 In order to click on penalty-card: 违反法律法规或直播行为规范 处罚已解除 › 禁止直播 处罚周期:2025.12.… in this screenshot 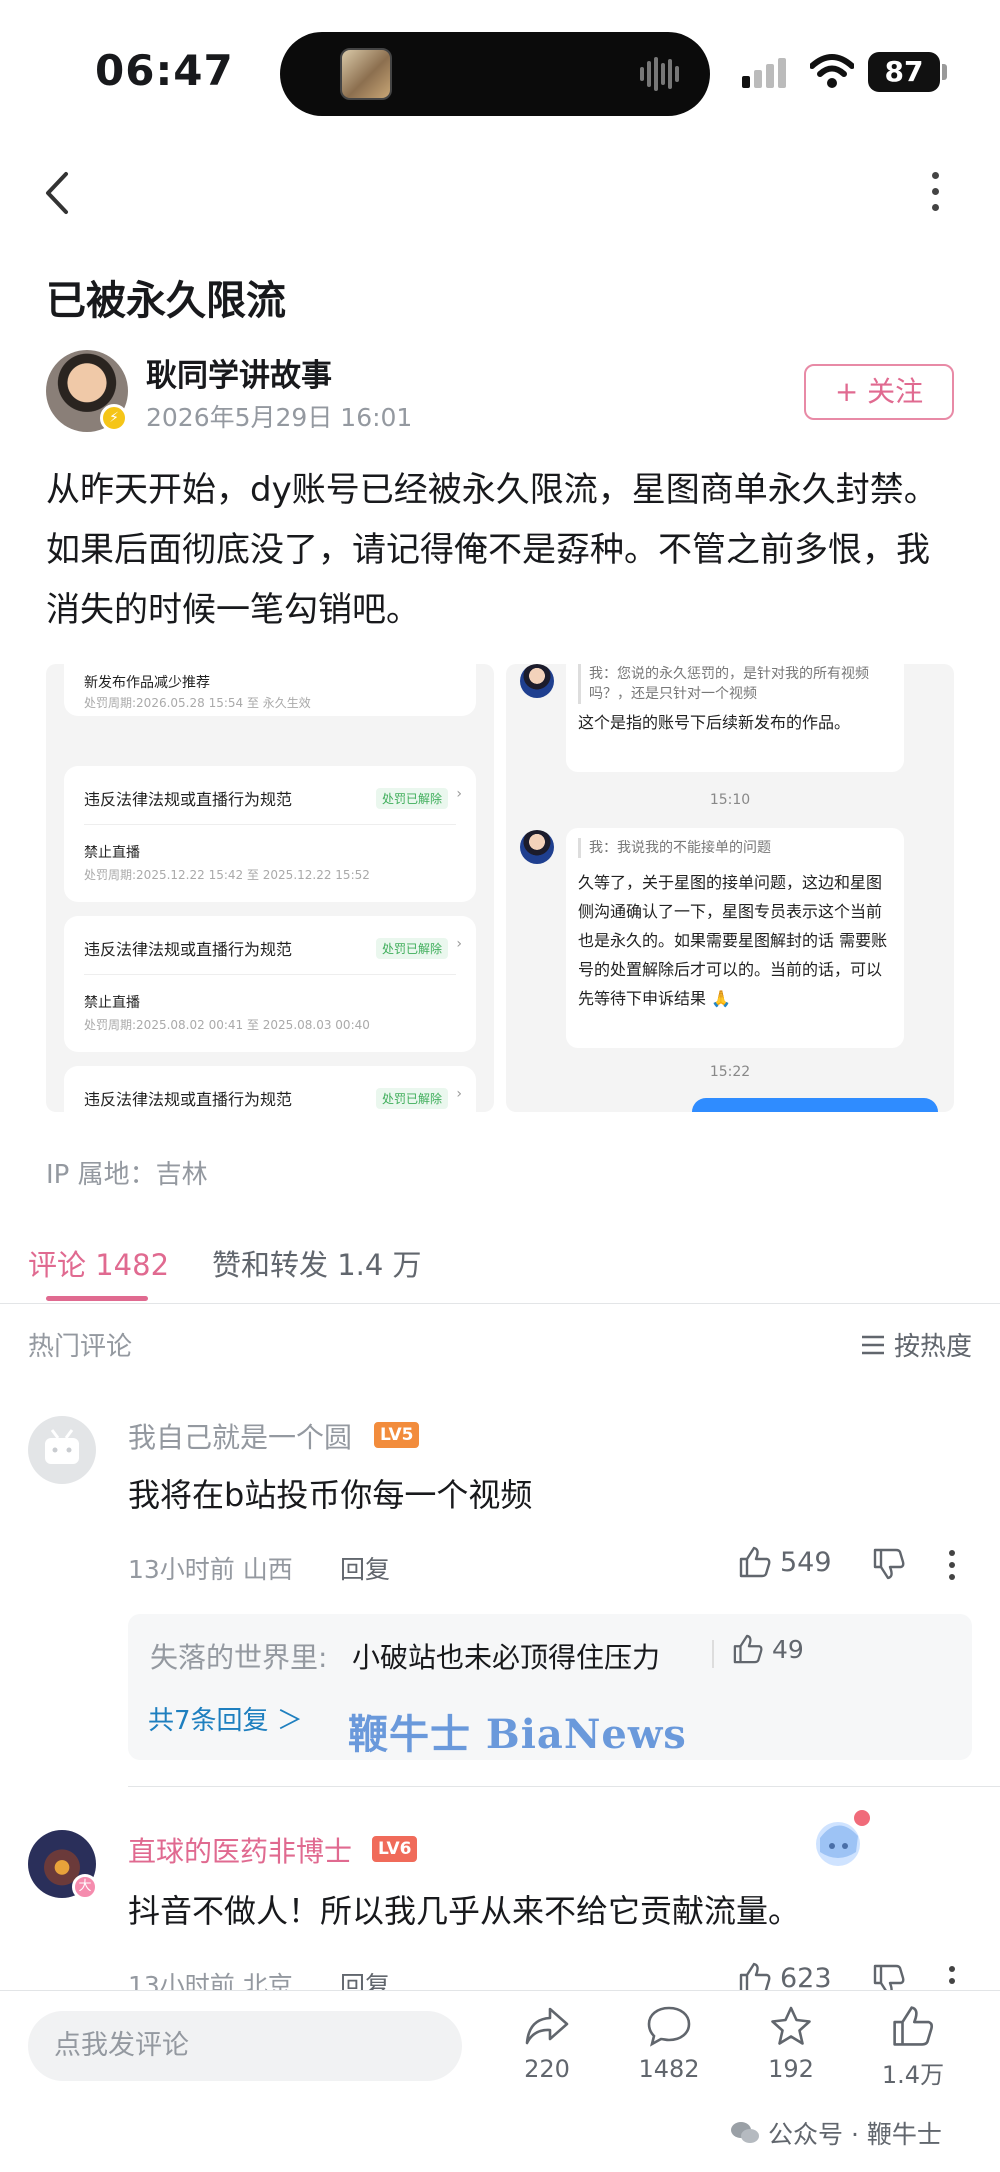, I will do `click(270, 834)`.